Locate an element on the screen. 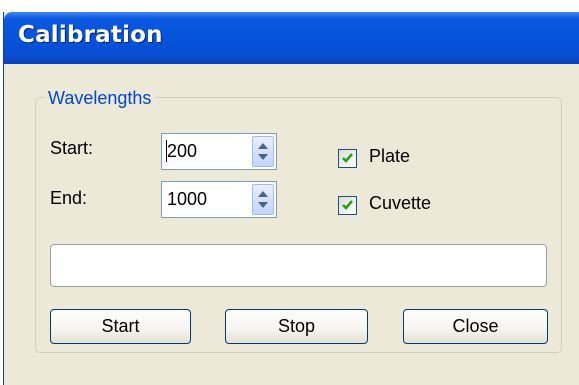 The height and width of the screenshot is (385, 579). close-button: Close is located at coordinates (475, 326).